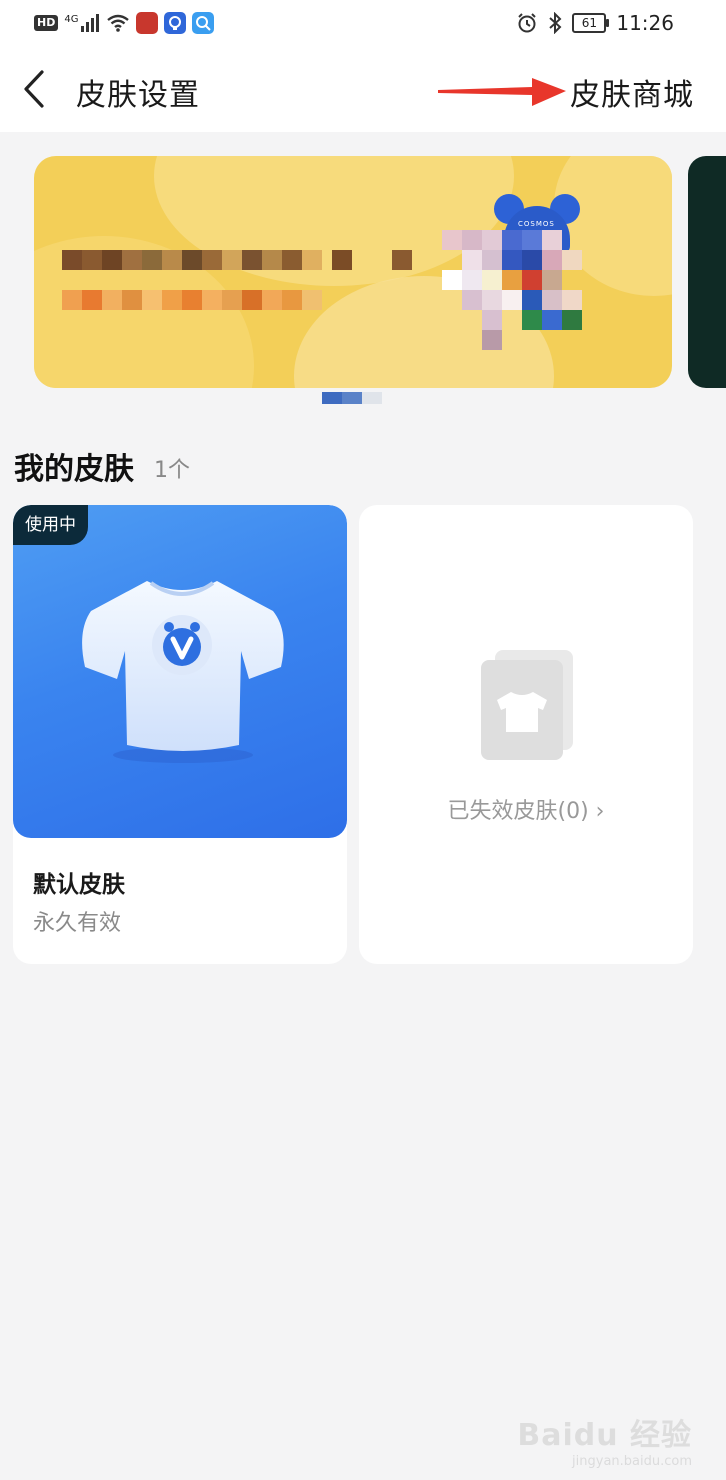 The height and width of the screenshot is (1480, 726). I want to click on signal-icon, so click(90, 23).